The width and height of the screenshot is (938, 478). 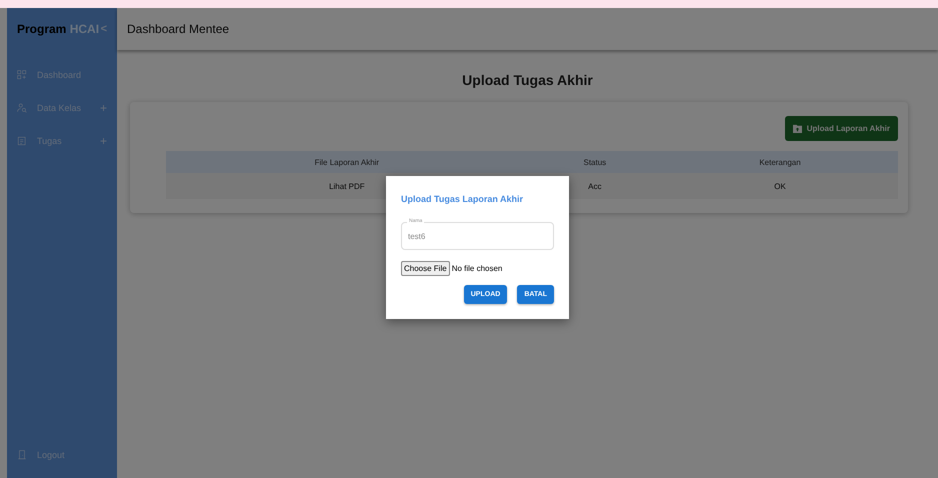 What do you see at coordinates (22, 108) in the screenshot?
I see `people-search-icon` at bounding box center [22, 108].